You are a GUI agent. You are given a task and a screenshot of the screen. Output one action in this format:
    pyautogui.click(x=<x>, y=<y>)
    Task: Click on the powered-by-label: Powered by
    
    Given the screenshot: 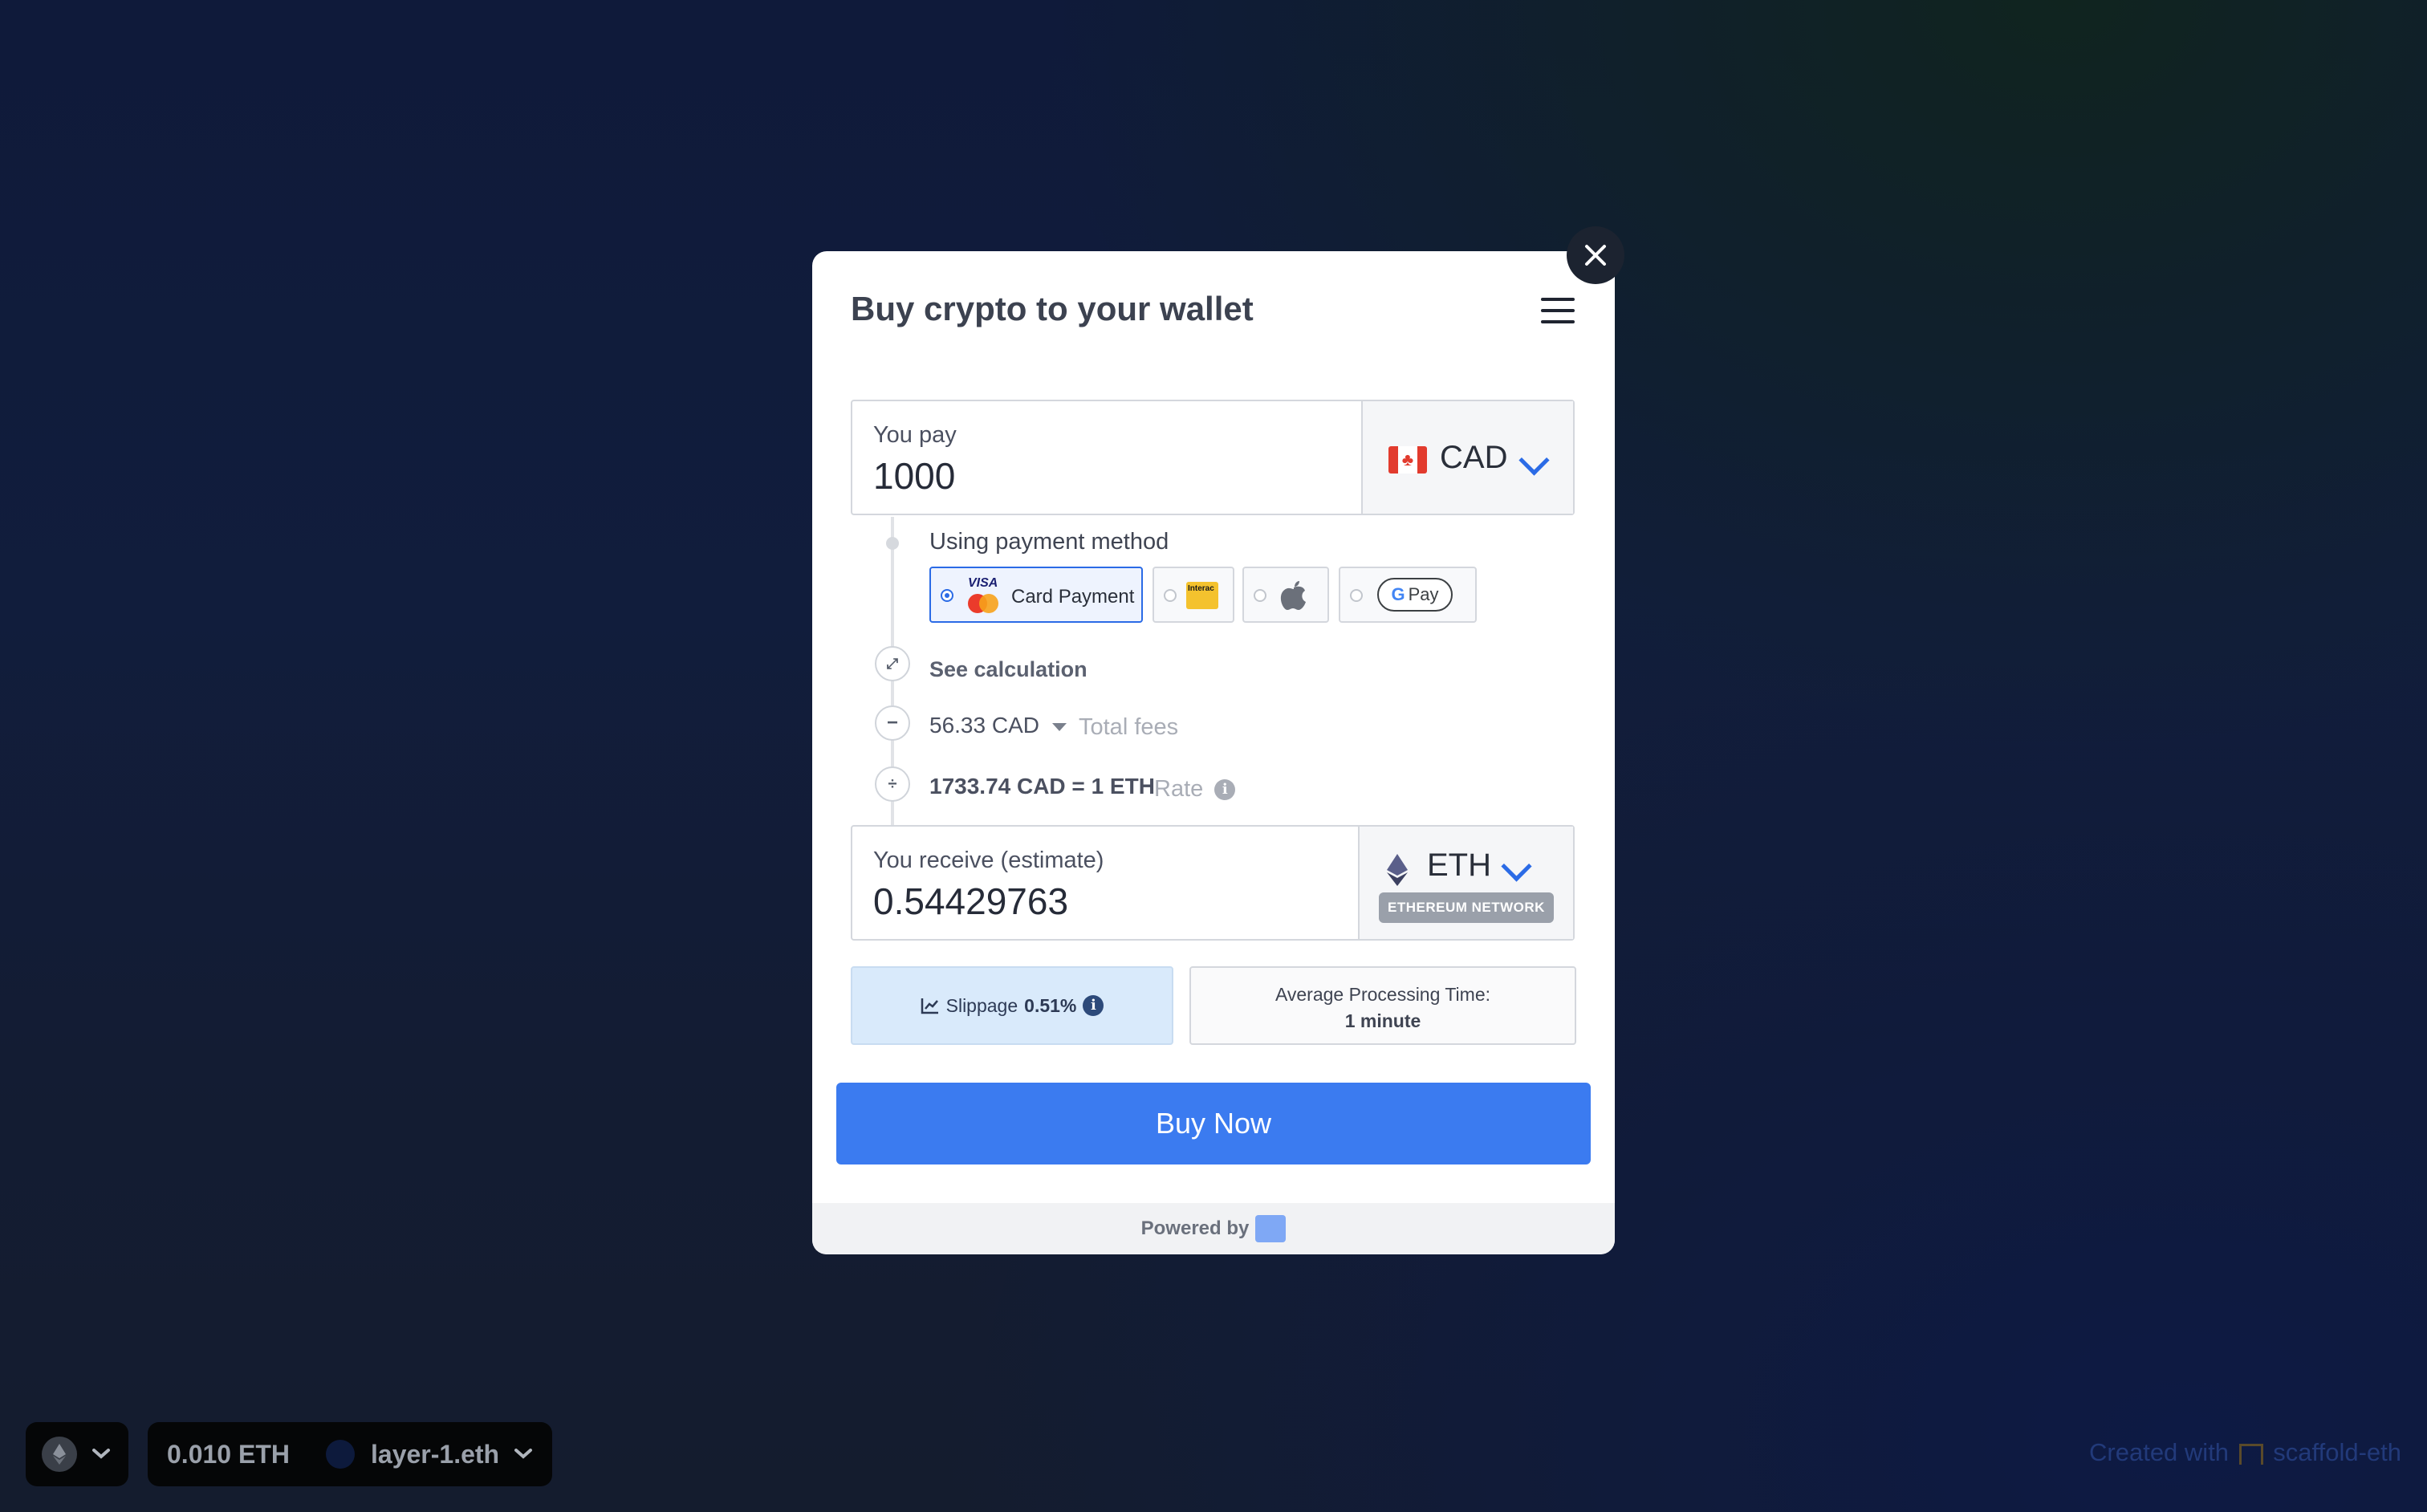 What is the action you would take?
    pyautogui.click(x=1195, y=1228)
    